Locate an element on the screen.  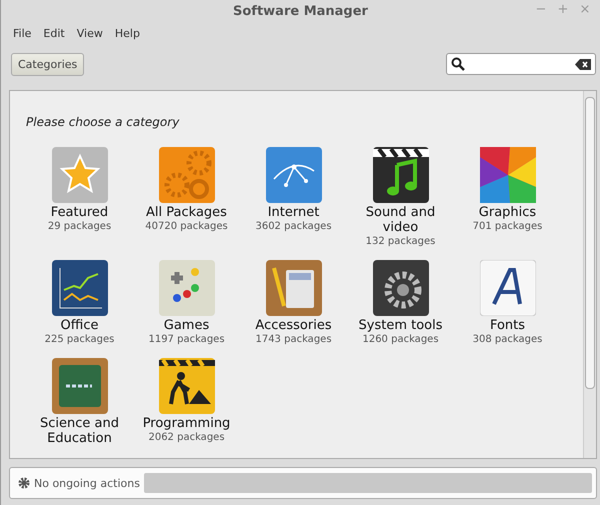
category-name: All Packages is located at coordinates (186, 212).